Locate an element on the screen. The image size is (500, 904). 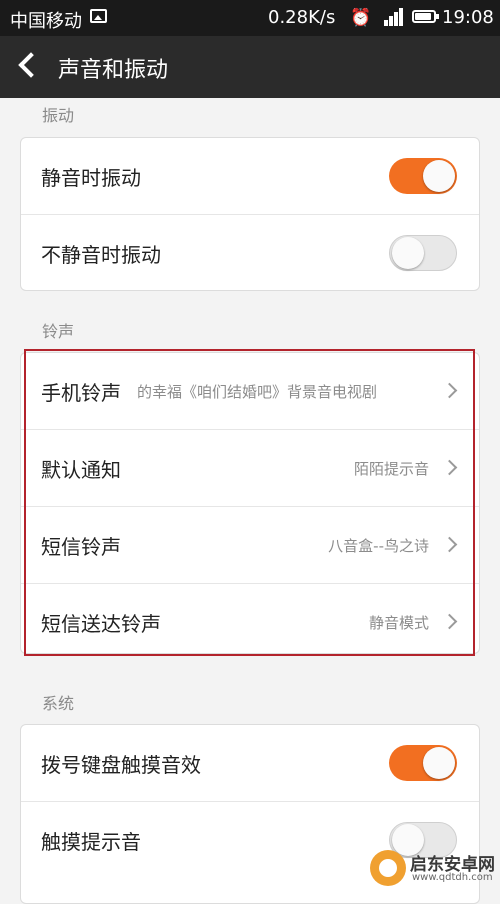
setting-value: 八音盒--鸟之诗 is located at coordinates (378, 546).